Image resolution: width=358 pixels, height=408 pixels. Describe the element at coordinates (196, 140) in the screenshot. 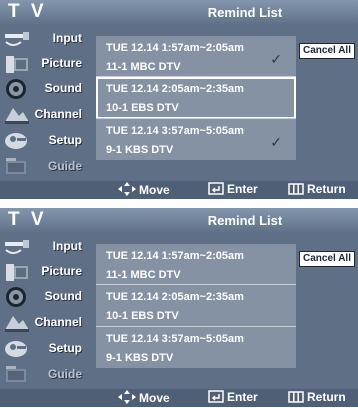

I see `list-item: TUE 12.14 3:57am~5:05am 9-1 KBS DTV ✓` at that location.